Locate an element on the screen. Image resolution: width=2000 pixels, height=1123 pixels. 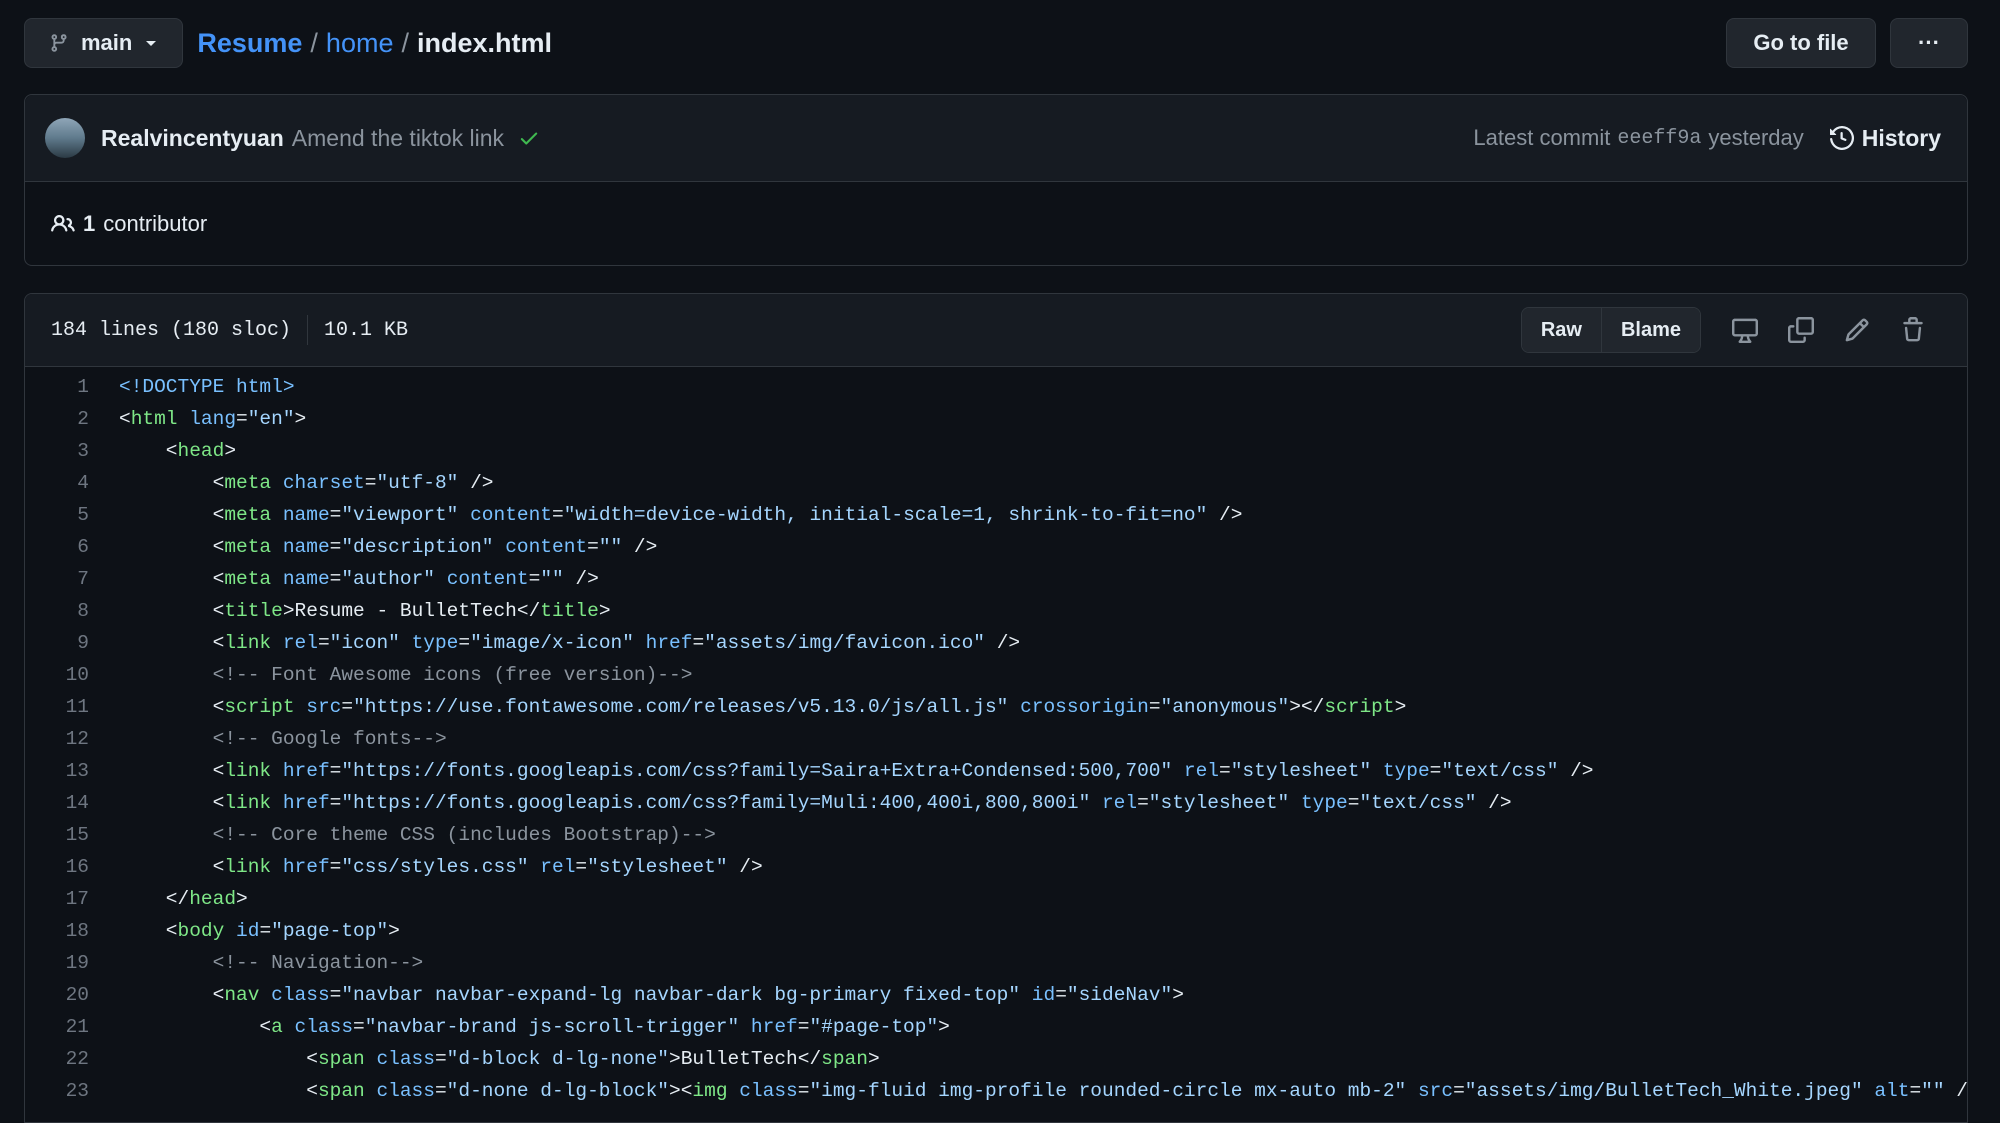
breadcrumb-repo-link: Resume is located at coordinates (249, 43).